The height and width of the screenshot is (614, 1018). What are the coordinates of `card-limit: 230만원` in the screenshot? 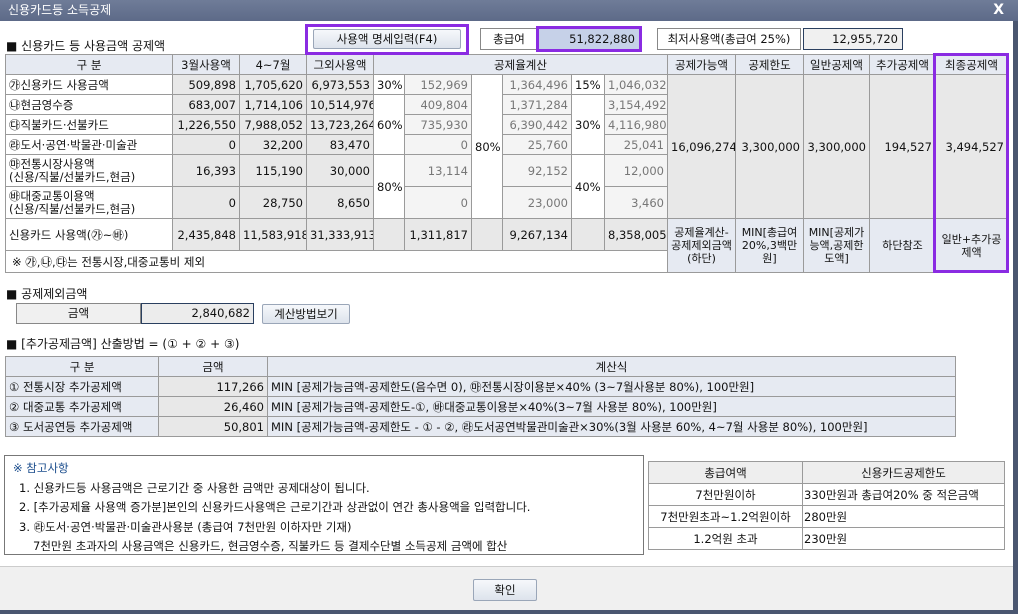 It's located at (903, 538).